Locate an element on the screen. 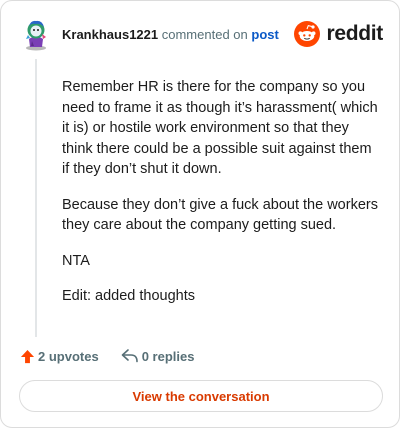  avatar-icon is located at coordinates (36, 35).